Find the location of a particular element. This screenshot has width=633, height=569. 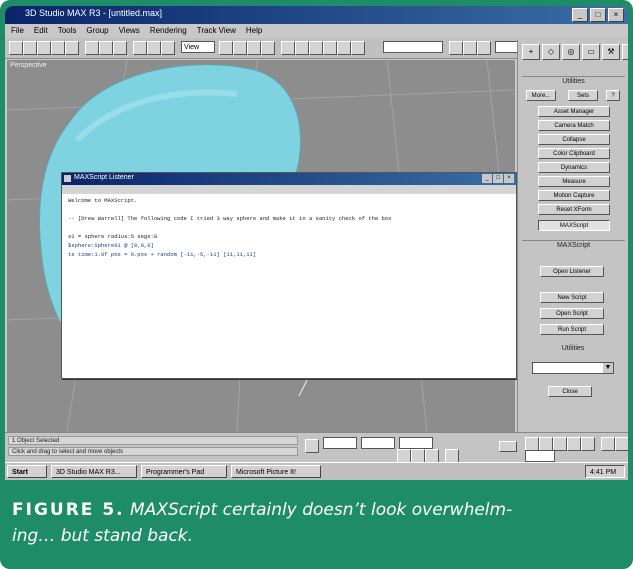

current-frame-field is located at coordinates (540, 456).